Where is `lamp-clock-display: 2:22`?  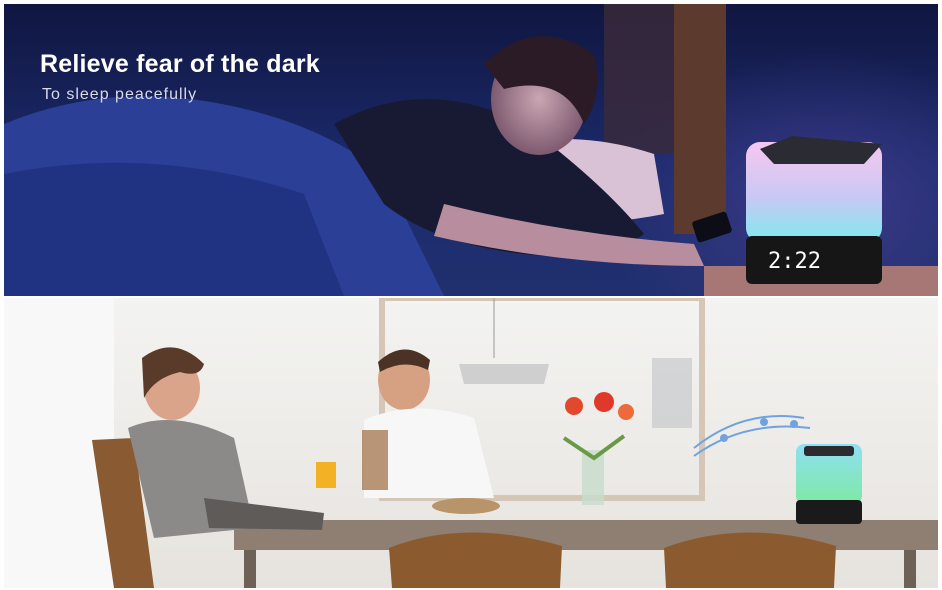 lamp-clock-display: 2:22 is located at coordinates (794, 261).